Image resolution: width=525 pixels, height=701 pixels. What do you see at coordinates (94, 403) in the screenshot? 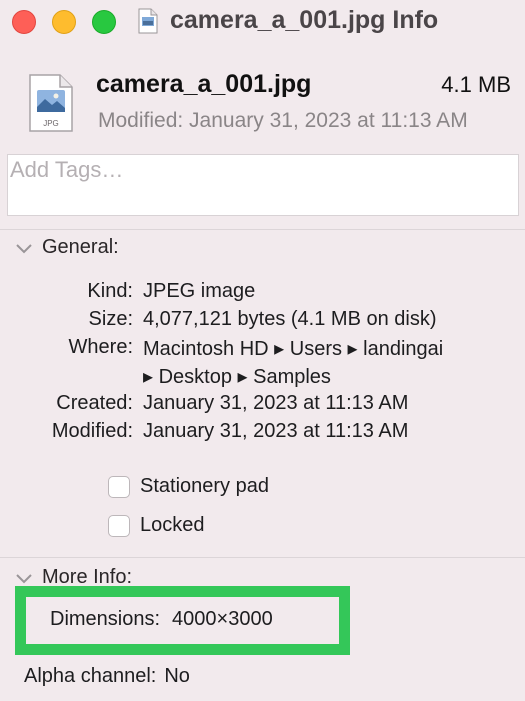
I see `created-label: Created:` at bounding box center [94, 403].